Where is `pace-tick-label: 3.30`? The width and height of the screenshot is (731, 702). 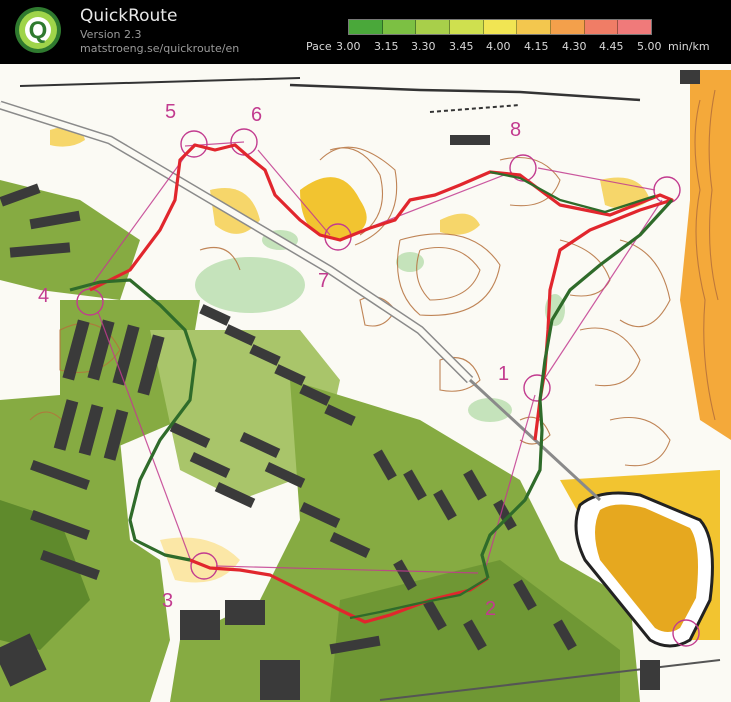 pace-tick-label: 3.30 is located at coordinates (423, 46).